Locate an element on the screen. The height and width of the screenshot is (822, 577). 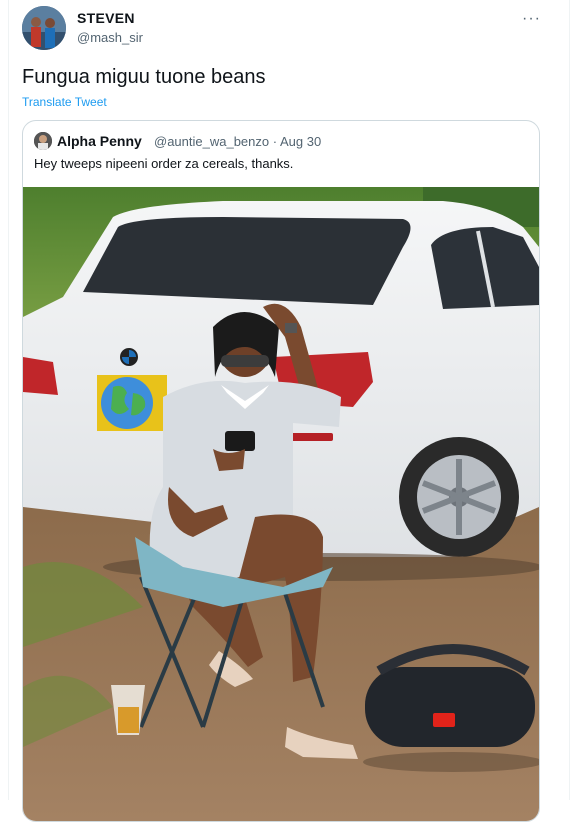
translate-tweet-link: Translate Tweet is located at coordinates (64, 102).